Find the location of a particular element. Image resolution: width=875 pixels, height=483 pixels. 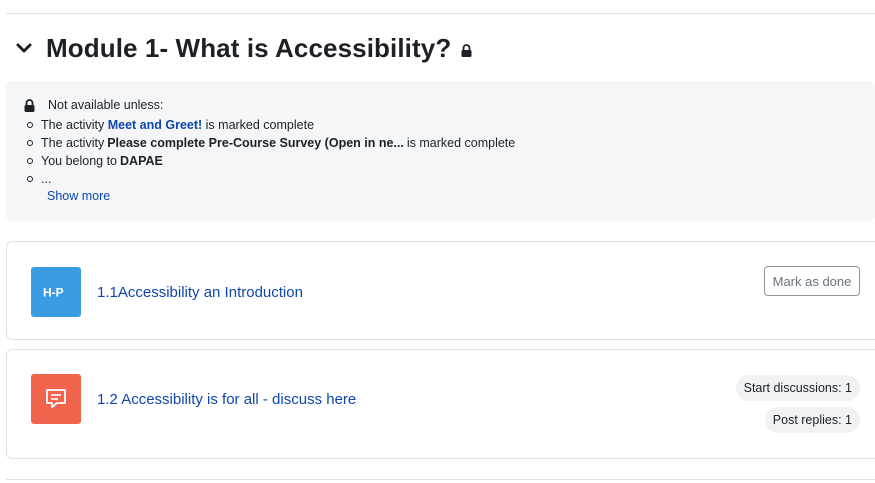

top-divider is located at coordinates (440, 13).